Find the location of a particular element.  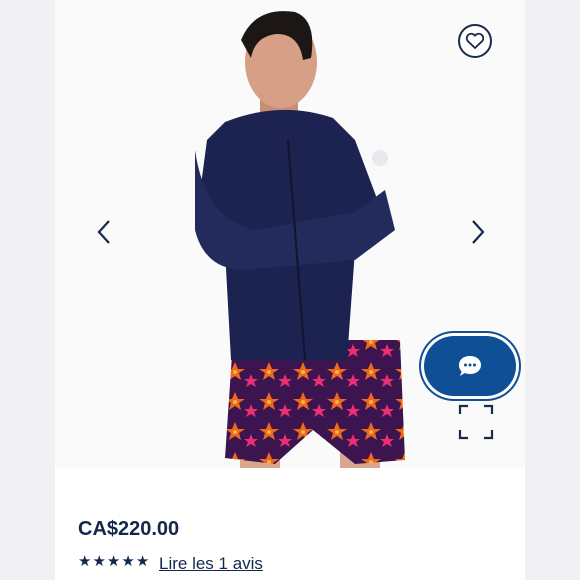

product-price: CA$220.00 is located at coordinates (129, 529).